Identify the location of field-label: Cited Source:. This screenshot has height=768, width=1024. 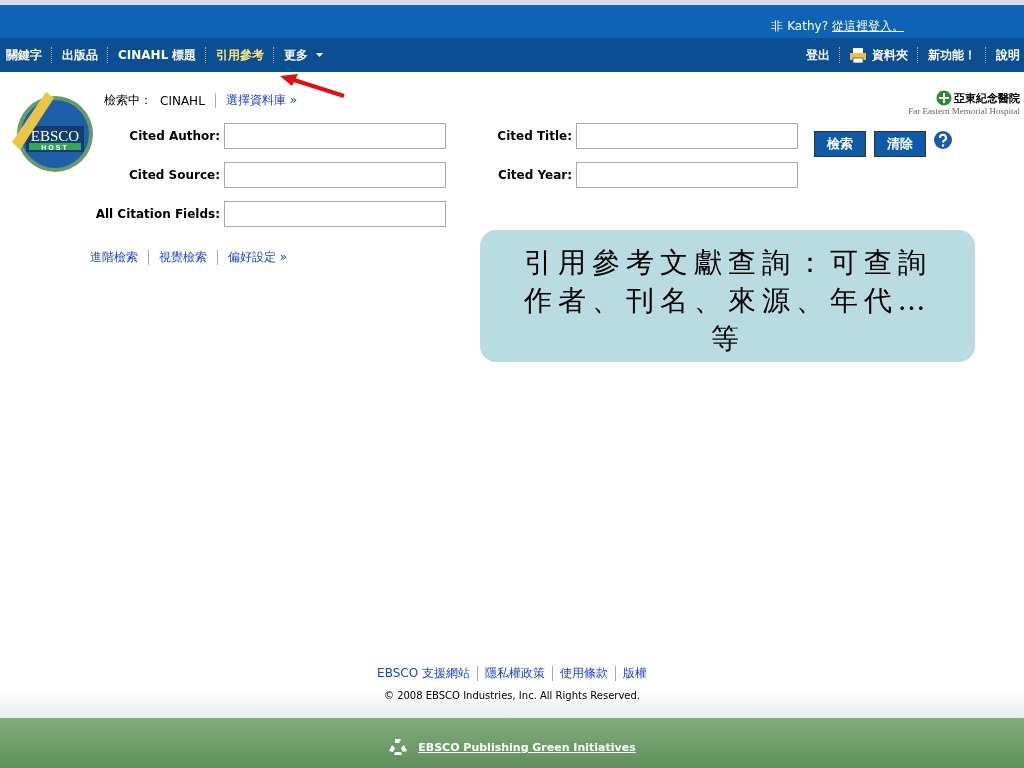
(174, 175).